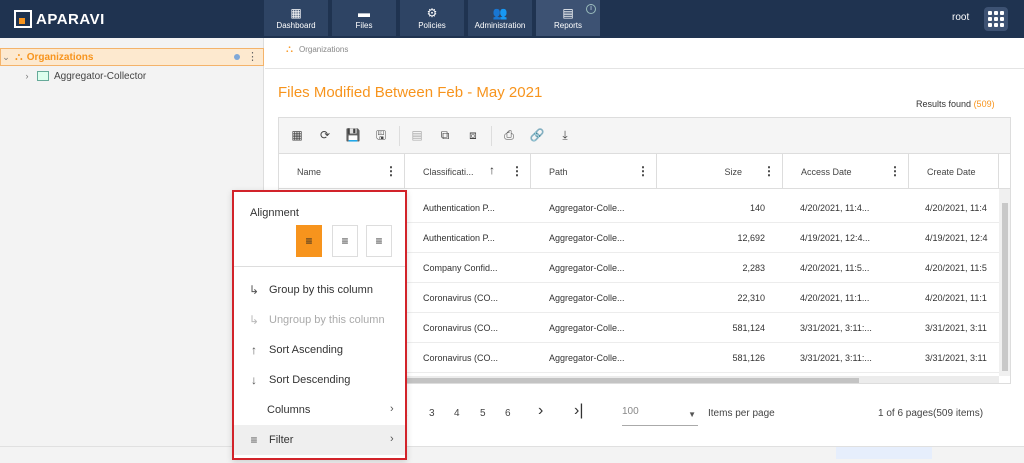  I want to click on items-per-page-select: 100 ▼, so click(660, 416).